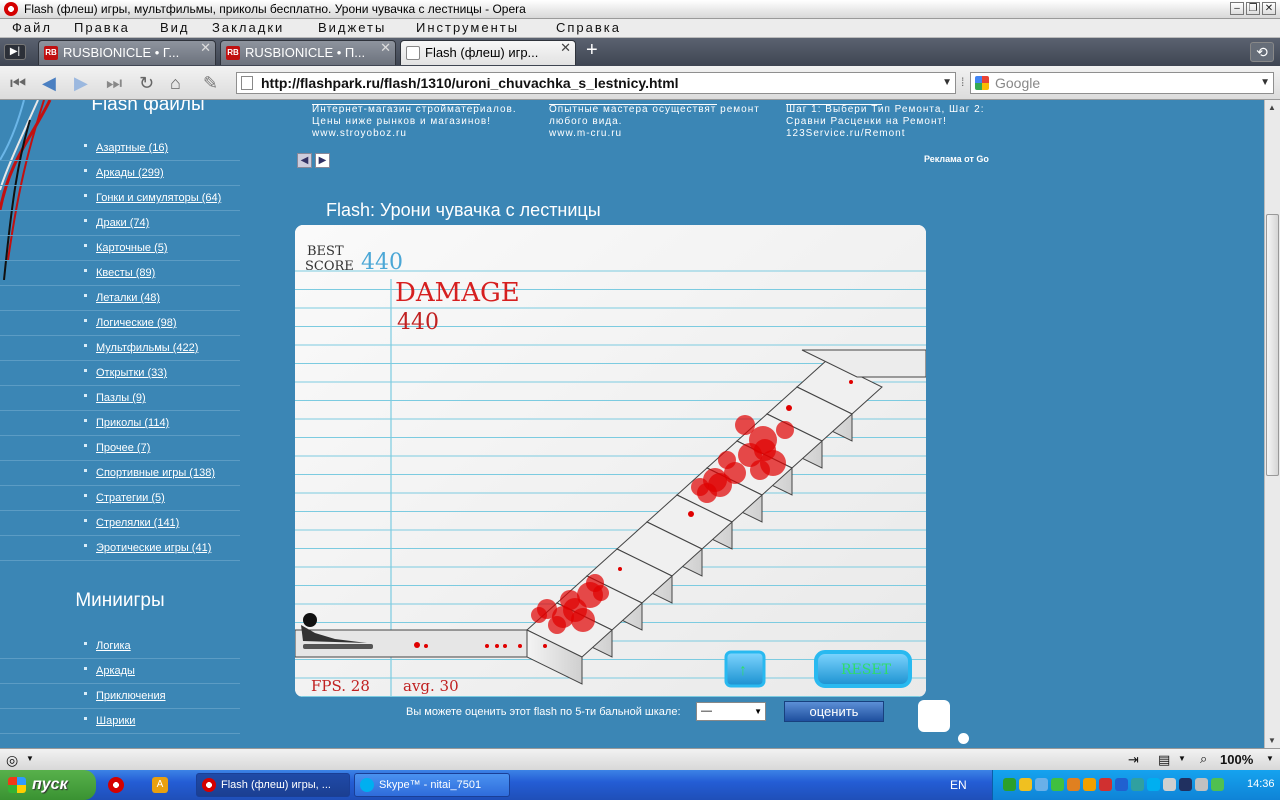  Describe the element at coordinates (116, 785) in the screenshot. I see `opera-quicklaunch-icon` at that location.